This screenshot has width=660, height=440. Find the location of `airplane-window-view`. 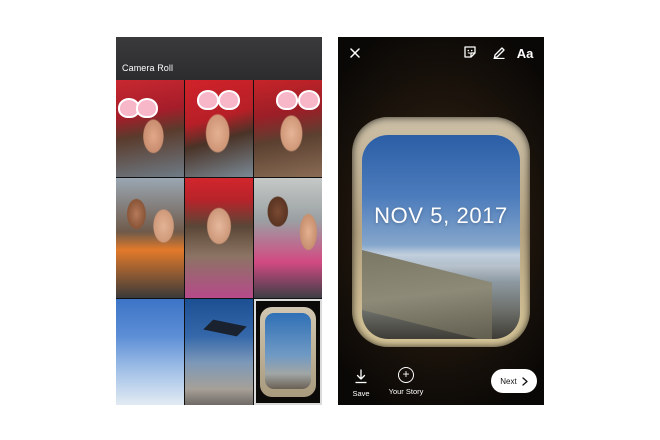

airplane-window-view is located at coordinates (441, 237).